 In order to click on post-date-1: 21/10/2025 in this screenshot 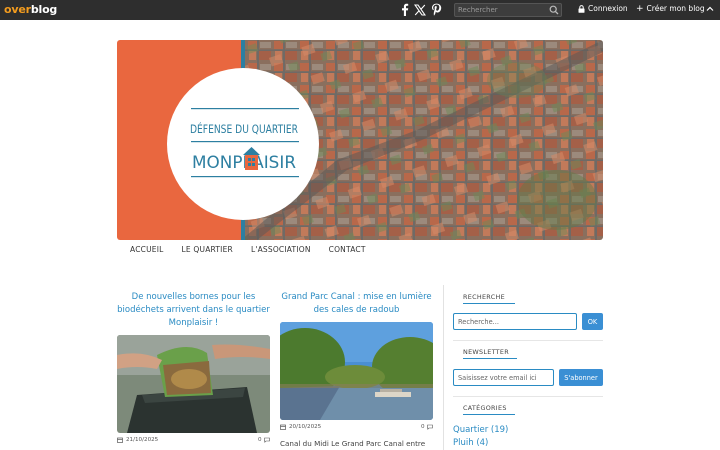, I will do `click(142, 440)`.